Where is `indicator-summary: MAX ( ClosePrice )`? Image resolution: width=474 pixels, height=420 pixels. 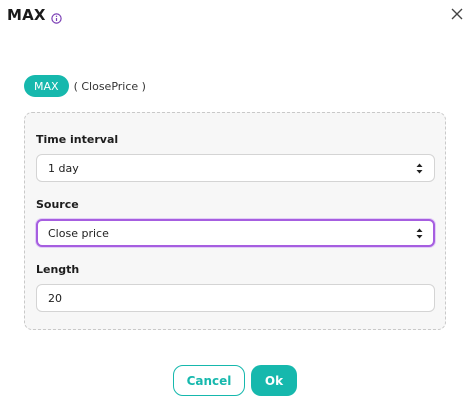 indicator-summary: MAX ( ClosePrice ) is located at coordinates (85, 86).